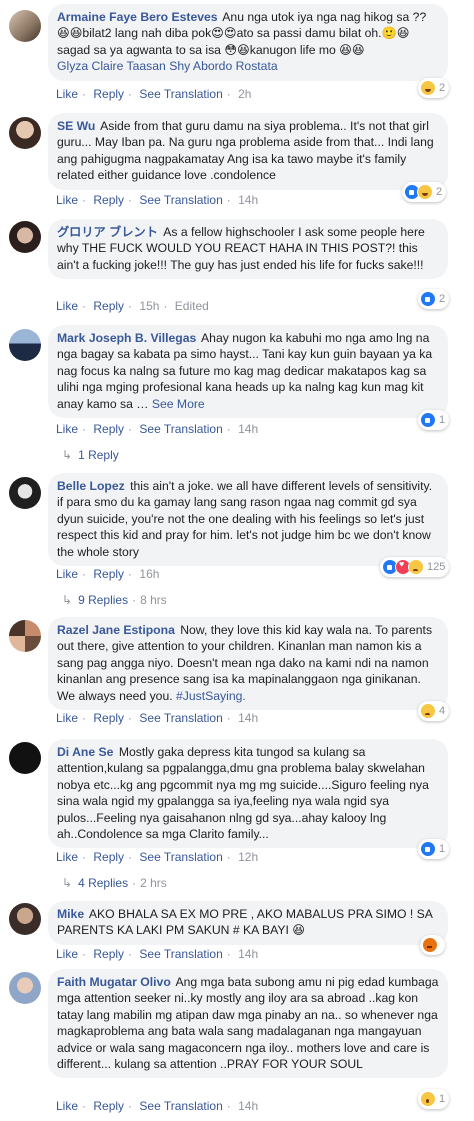 The height and width of the screenshot is (1121, 474). Describe the element at coordinates (76, 126) in the screenshot. I see `comment-author: SE Wu` at that location.